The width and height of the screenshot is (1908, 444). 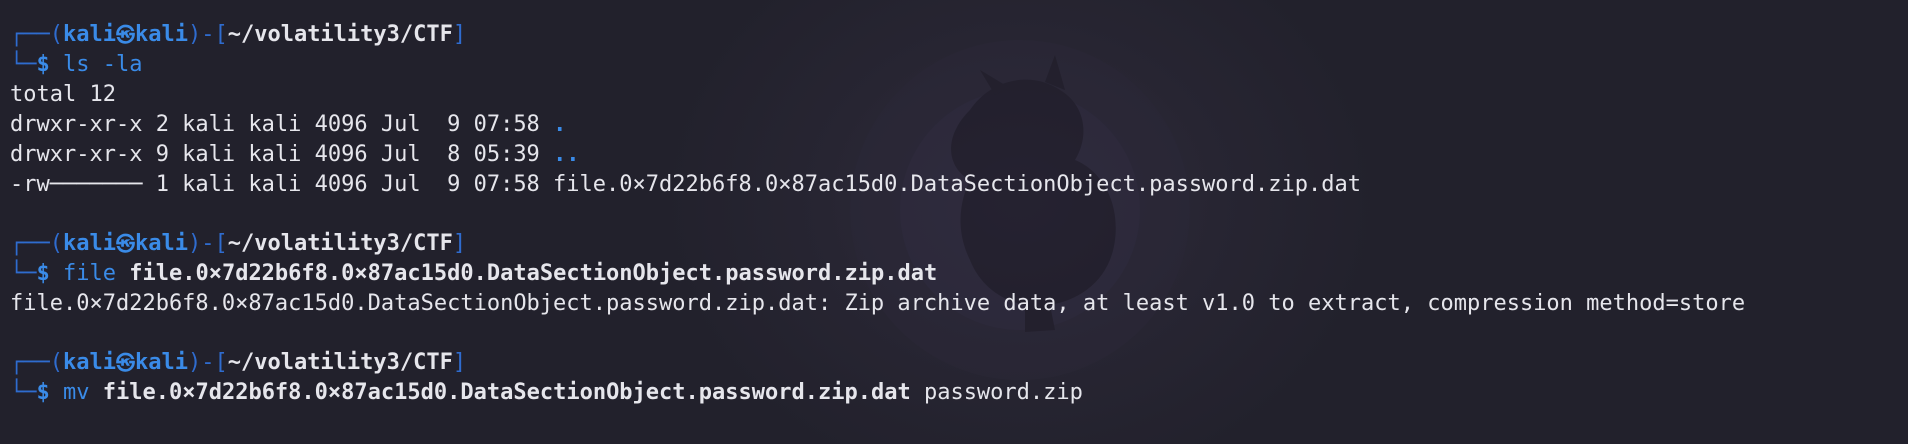 What do you see at coordinates (76, 392) in the screenshot?
I see `command-name: mv` at bounding box center [76, 392].